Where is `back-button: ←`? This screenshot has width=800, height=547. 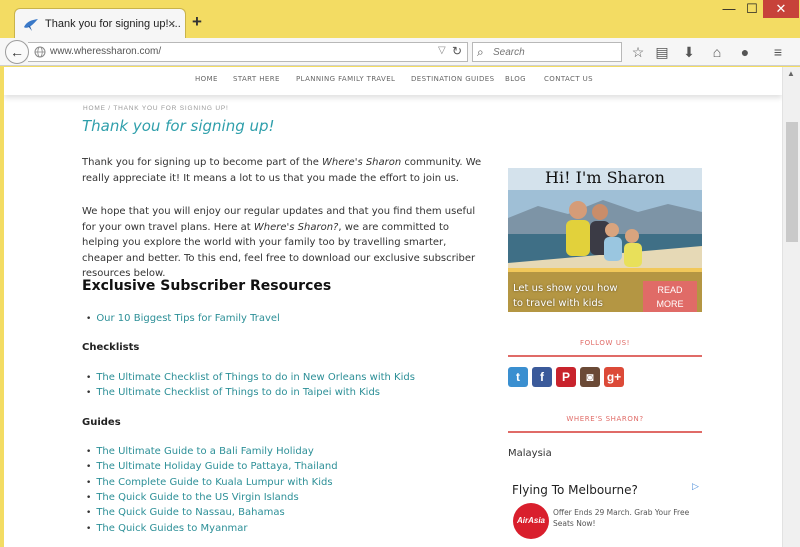 back-button: ← is located at coordinates (17, 52).